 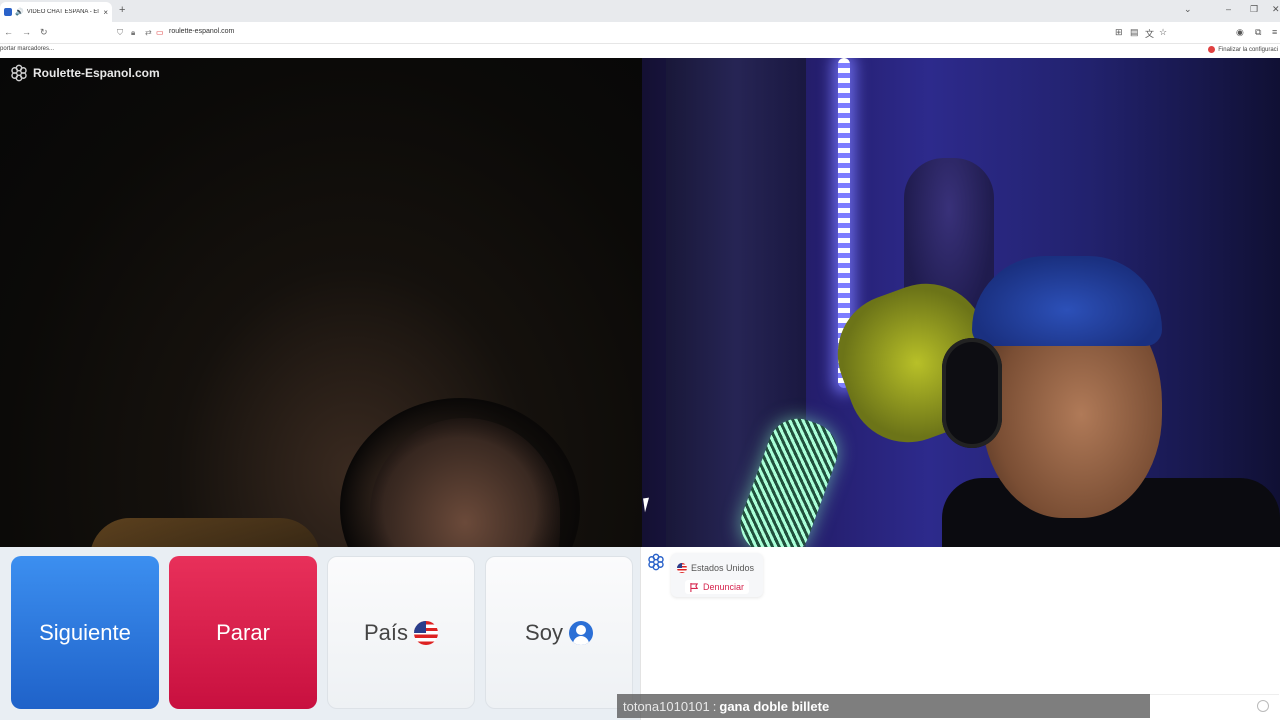 I want to click on menu-icon: ≡, so click(x=1274, y=32).